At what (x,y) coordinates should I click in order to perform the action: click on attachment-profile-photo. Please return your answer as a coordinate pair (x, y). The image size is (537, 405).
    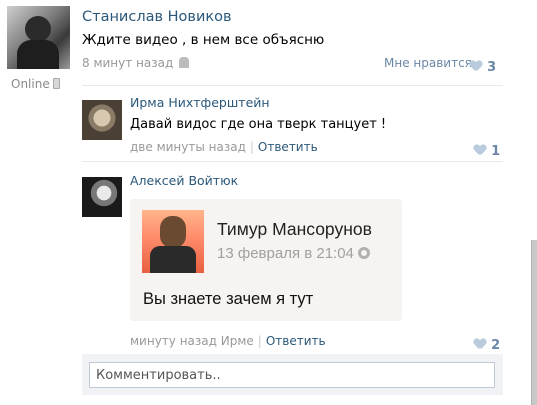
    Looking at the image, I should click on (173, 241).